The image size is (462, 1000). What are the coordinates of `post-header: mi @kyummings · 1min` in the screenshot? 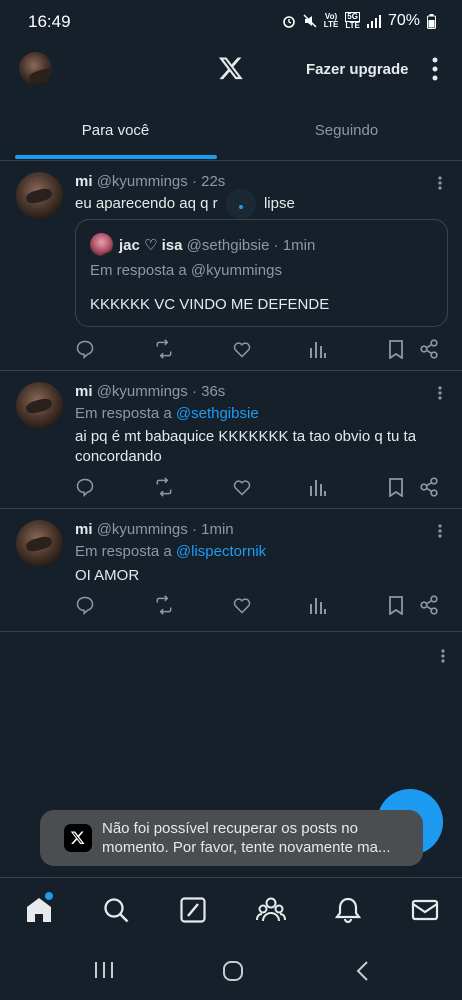 It's located at (154, 529).